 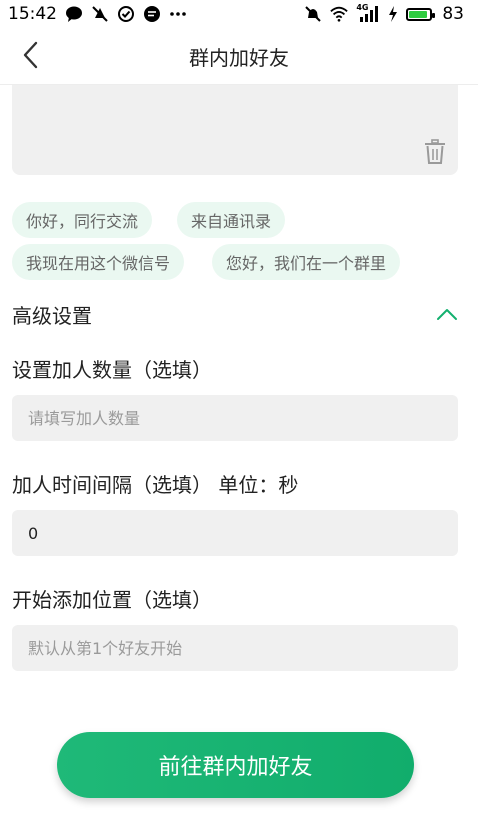 I want to click on page-title: 群内加好友, so click(x=239, y=57).